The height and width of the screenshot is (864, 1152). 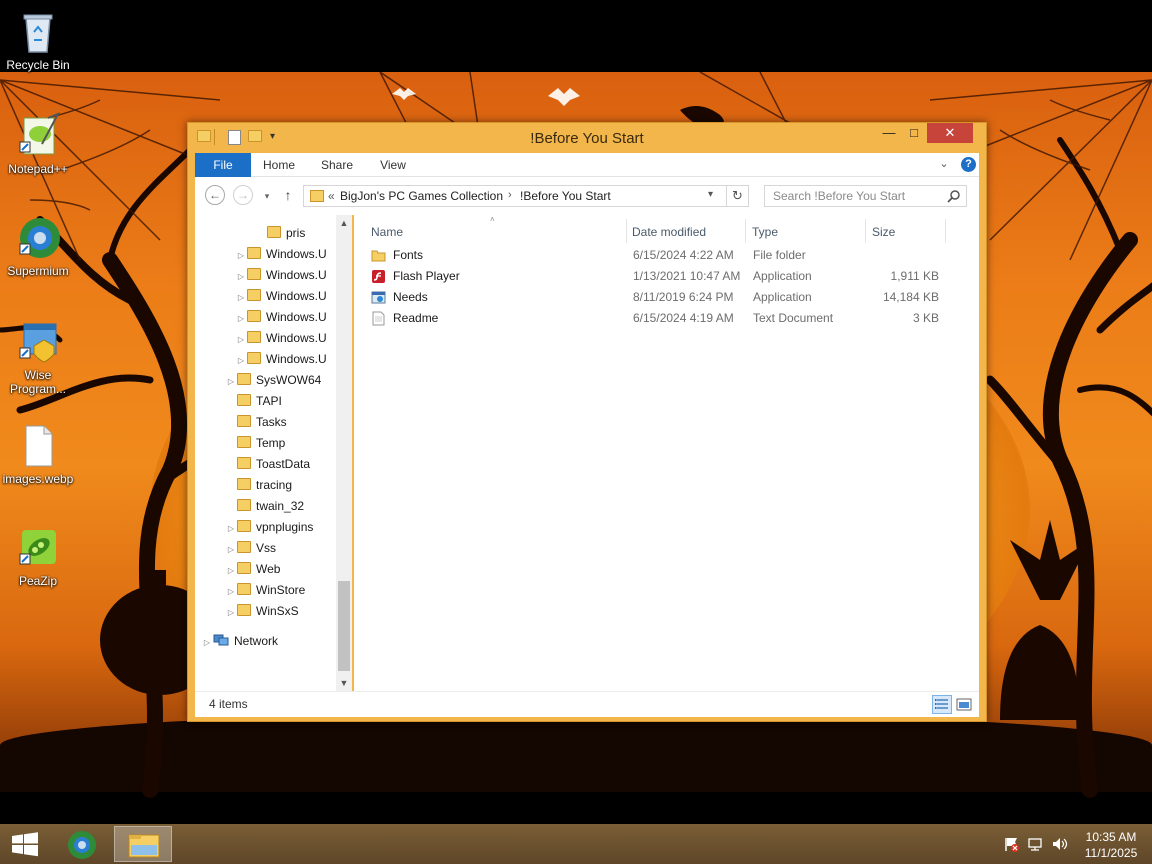 What do you see at coordinates (565, 196) in the screenshot?
I see `breadcrumb-before-you-start: !Before You Start` at bounding box center [565, 196].